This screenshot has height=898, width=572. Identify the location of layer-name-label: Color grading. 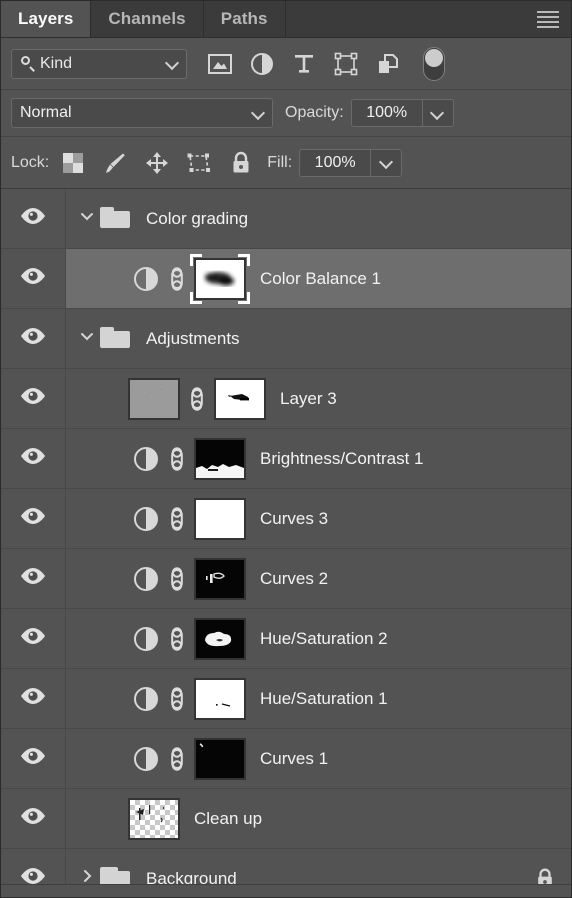
(197, 219).